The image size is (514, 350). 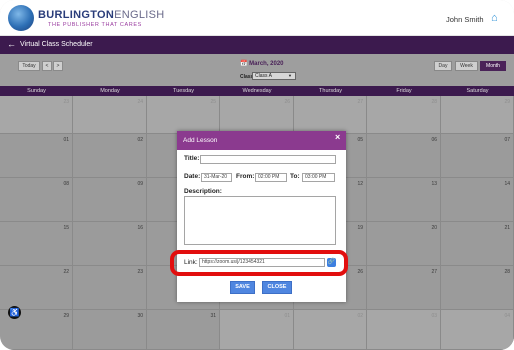 I want to click on calendar-day-cell: 14, so click(x=477, y=200).